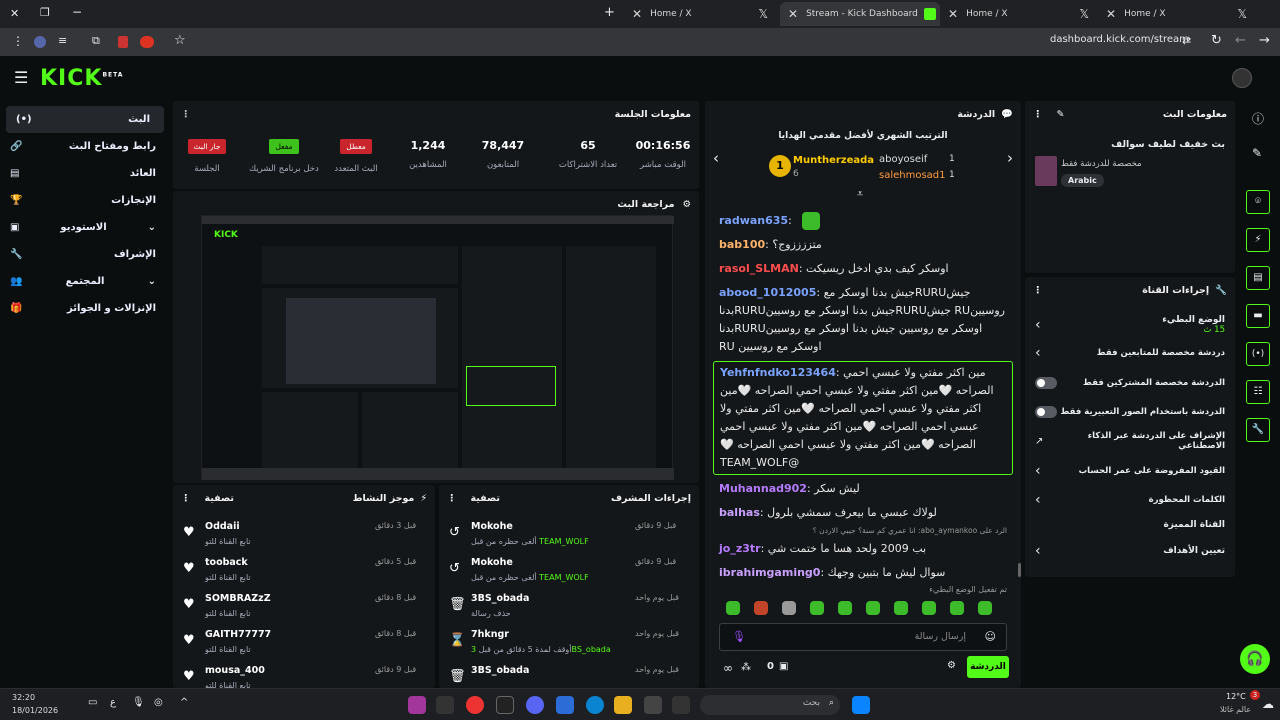 This screenshot has height=720, width=1280. Describe the element at coordinates (740, 548) in the screenshot. I see `chat-username: jo_z3tr` at that location.